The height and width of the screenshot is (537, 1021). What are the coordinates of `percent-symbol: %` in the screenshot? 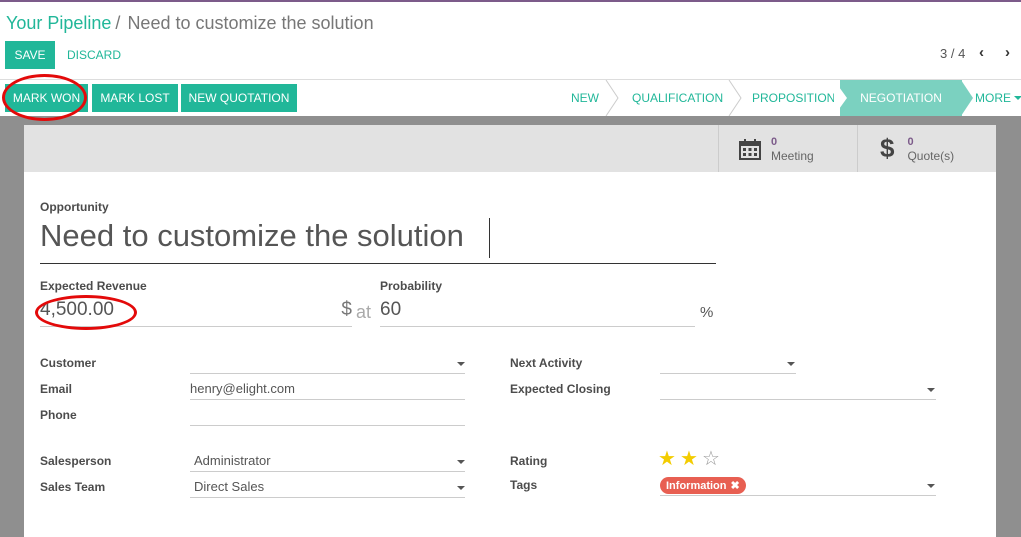 It's located at (707, 312).